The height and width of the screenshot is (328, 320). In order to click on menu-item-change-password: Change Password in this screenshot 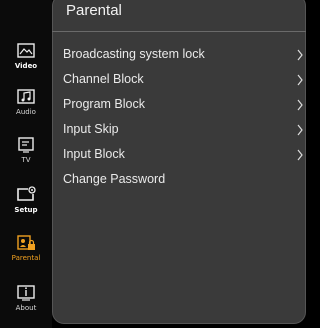, I will do `click(184, 181)`.